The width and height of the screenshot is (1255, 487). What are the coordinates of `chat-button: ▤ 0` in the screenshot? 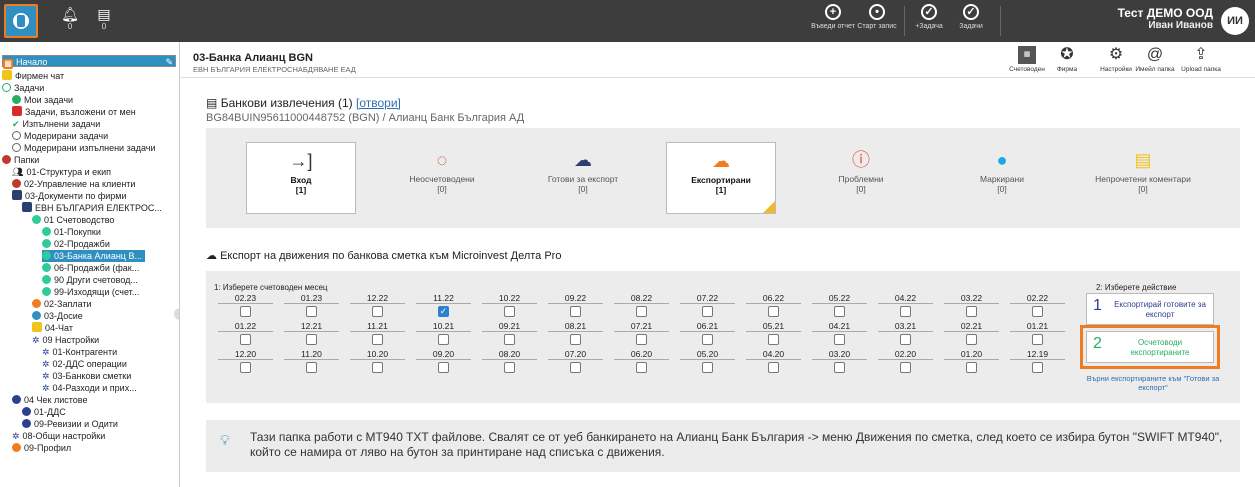 It's located at (104, 18).